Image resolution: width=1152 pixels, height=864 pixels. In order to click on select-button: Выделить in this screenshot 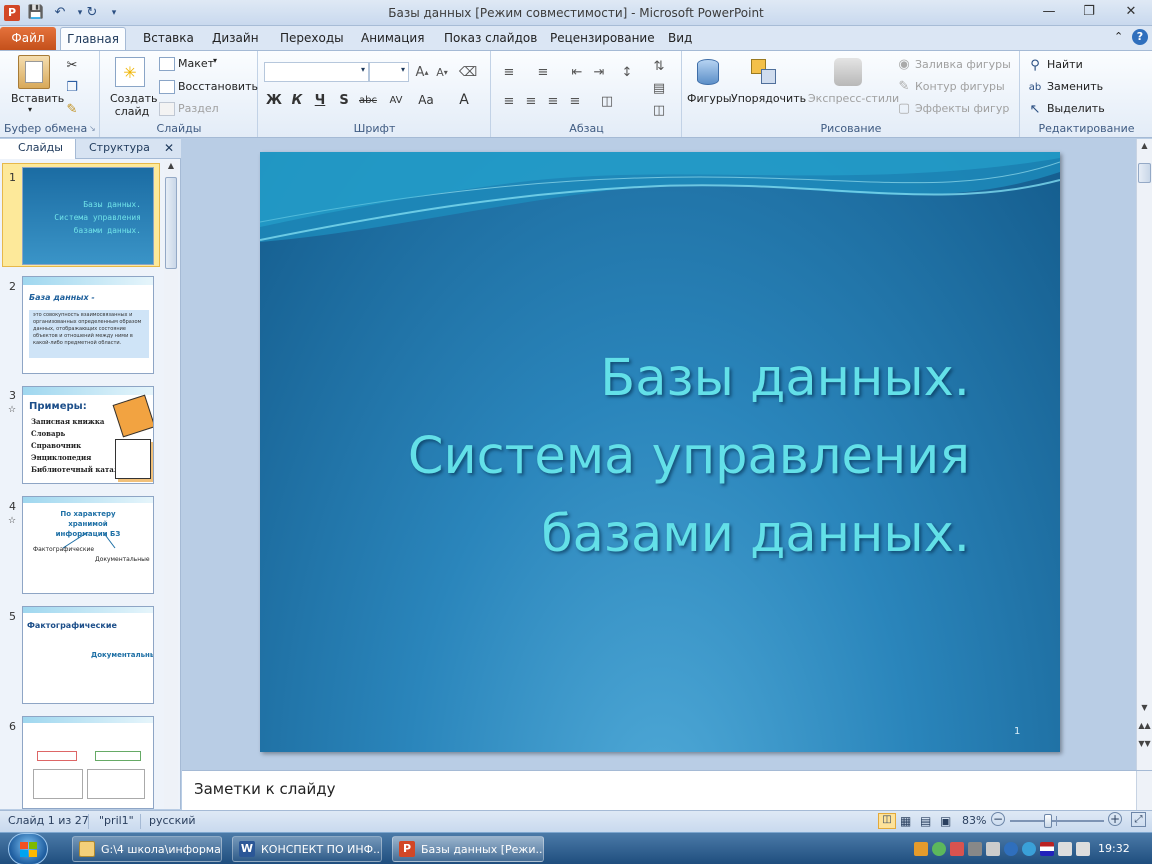, I will do `click(1076, 108)`.